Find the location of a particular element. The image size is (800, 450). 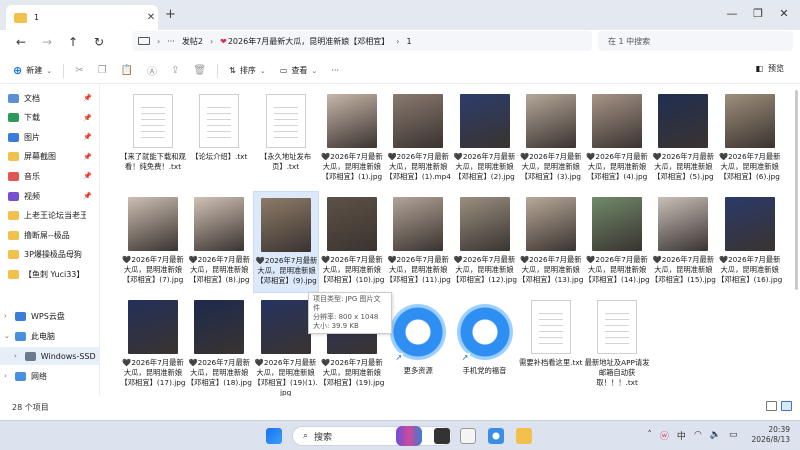

file-item: 🖤2026年7月最新大瓜，昆明准新娘【邓相宜】(5).jpg is located at coordinates (683, 139).